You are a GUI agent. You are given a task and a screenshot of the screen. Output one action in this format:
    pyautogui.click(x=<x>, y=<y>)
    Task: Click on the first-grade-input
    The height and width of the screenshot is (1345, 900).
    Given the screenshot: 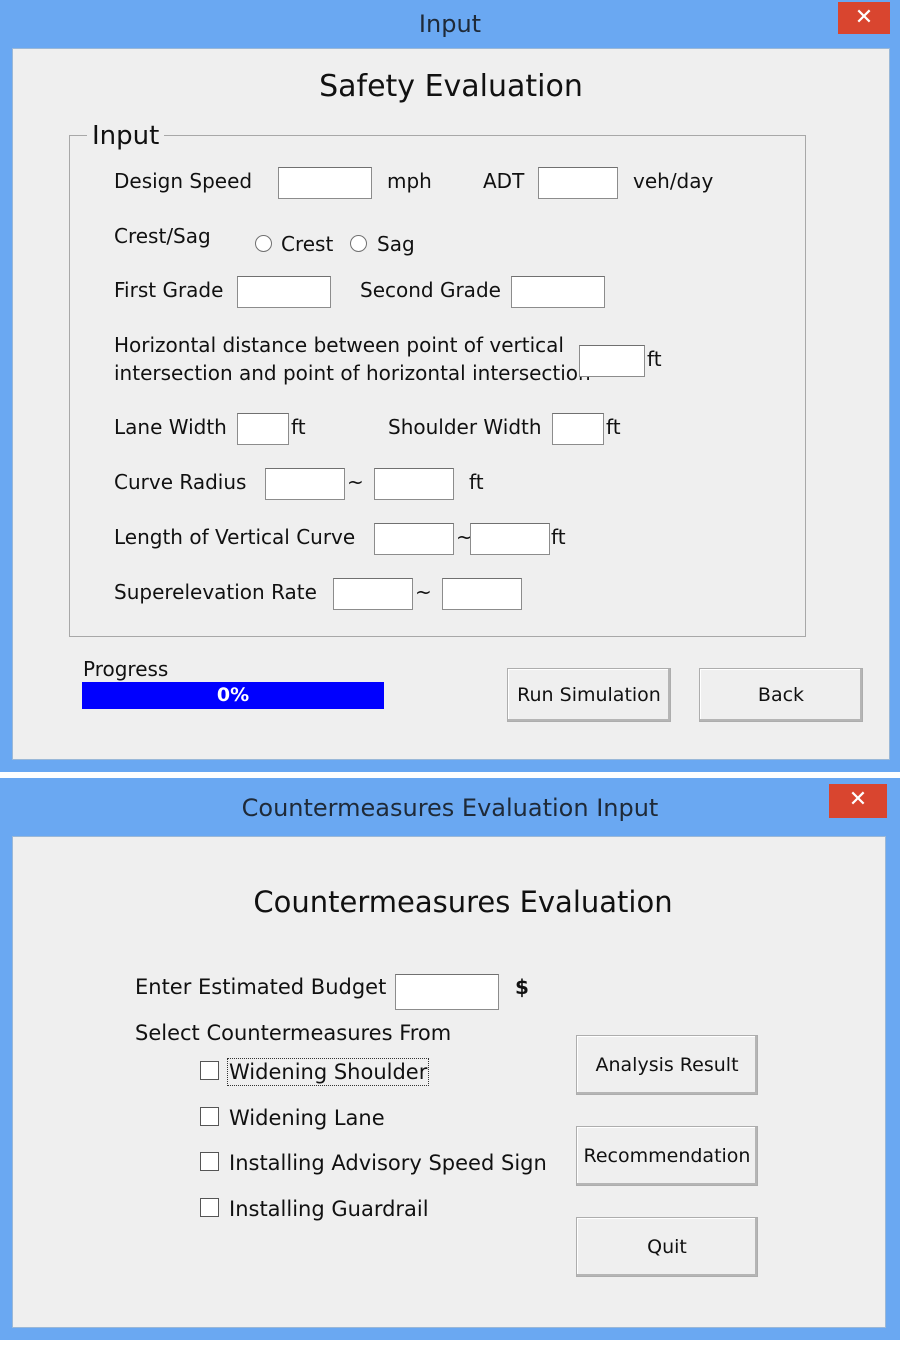 What is the action you would take?
    pyautogui.click(x=284, y=292)
    